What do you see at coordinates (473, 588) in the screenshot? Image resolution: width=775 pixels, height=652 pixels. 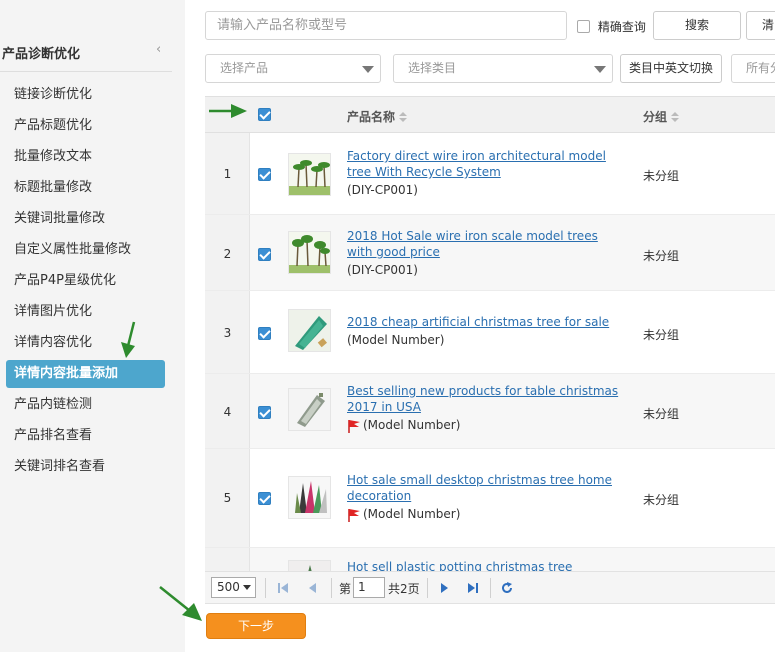 I see `last-page-icon` at bounding box center [473, 588].